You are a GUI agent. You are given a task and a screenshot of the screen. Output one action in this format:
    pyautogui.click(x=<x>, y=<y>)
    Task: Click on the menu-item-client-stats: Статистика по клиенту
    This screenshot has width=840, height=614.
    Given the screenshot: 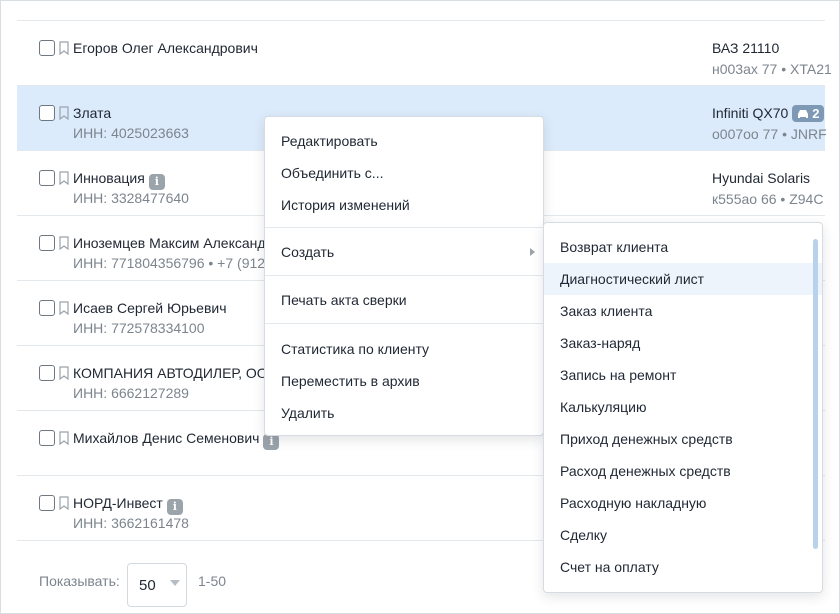 What is the action you would take?
    pyautogui.click(x=404, y=349)
    